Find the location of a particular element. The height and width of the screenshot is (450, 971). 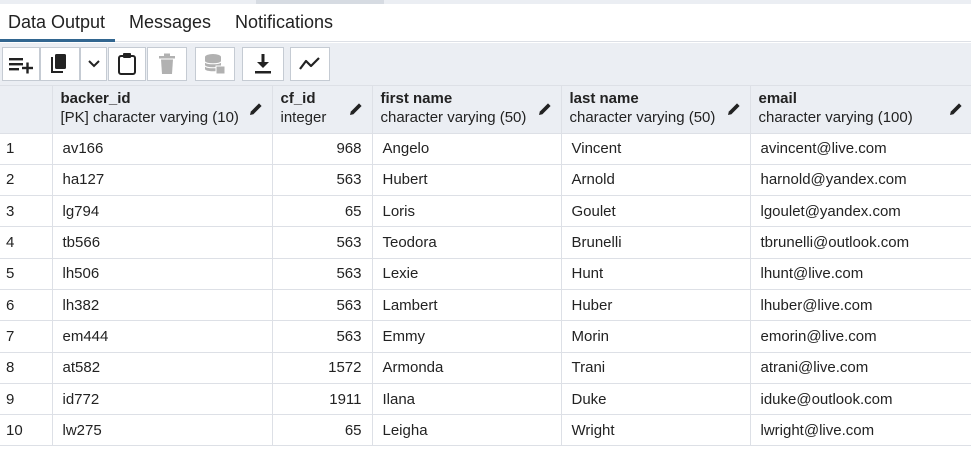

table-cell: iduke@outlook.com is located at coordinates (860, 399).